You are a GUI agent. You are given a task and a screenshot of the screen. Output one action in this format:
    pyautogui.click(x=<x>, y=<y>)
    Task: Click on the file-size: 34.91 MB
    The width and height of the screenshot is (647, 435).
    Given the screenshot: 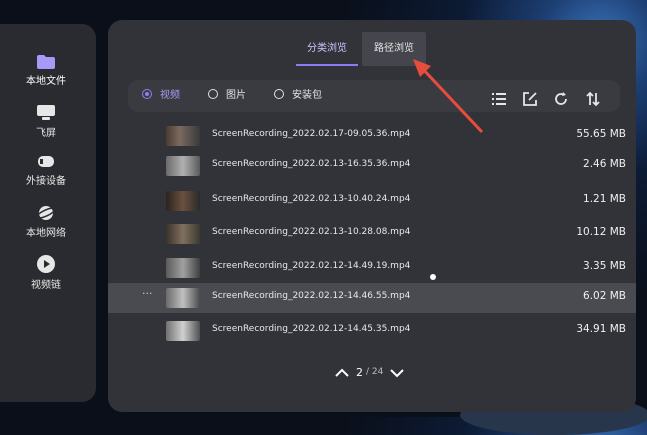 What is the action you would take?
    pyautogui.click(x=601, y=329)
    